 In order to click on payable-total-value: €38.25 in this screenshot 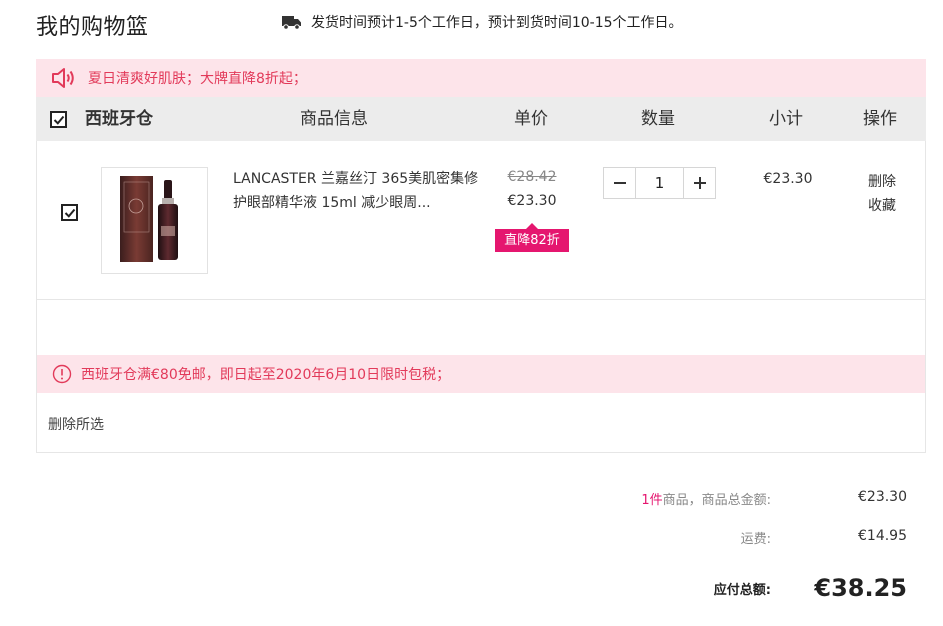, I will do `click(860, 588)`.